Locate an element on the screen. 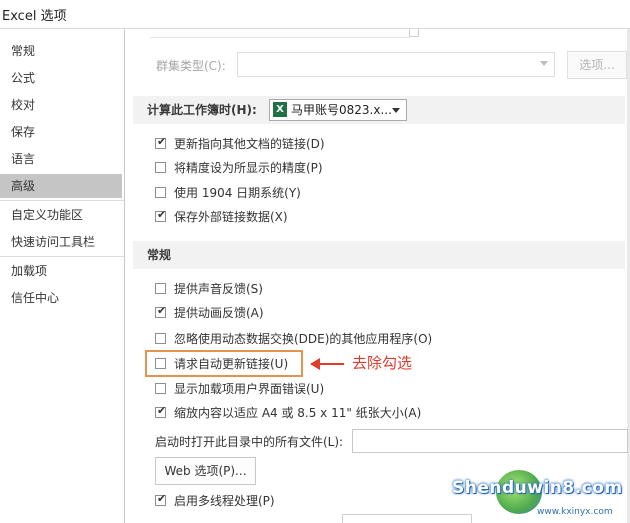 This screenshot has height=523, width=630. cluster-type-select is located at coordinates (396, 64).